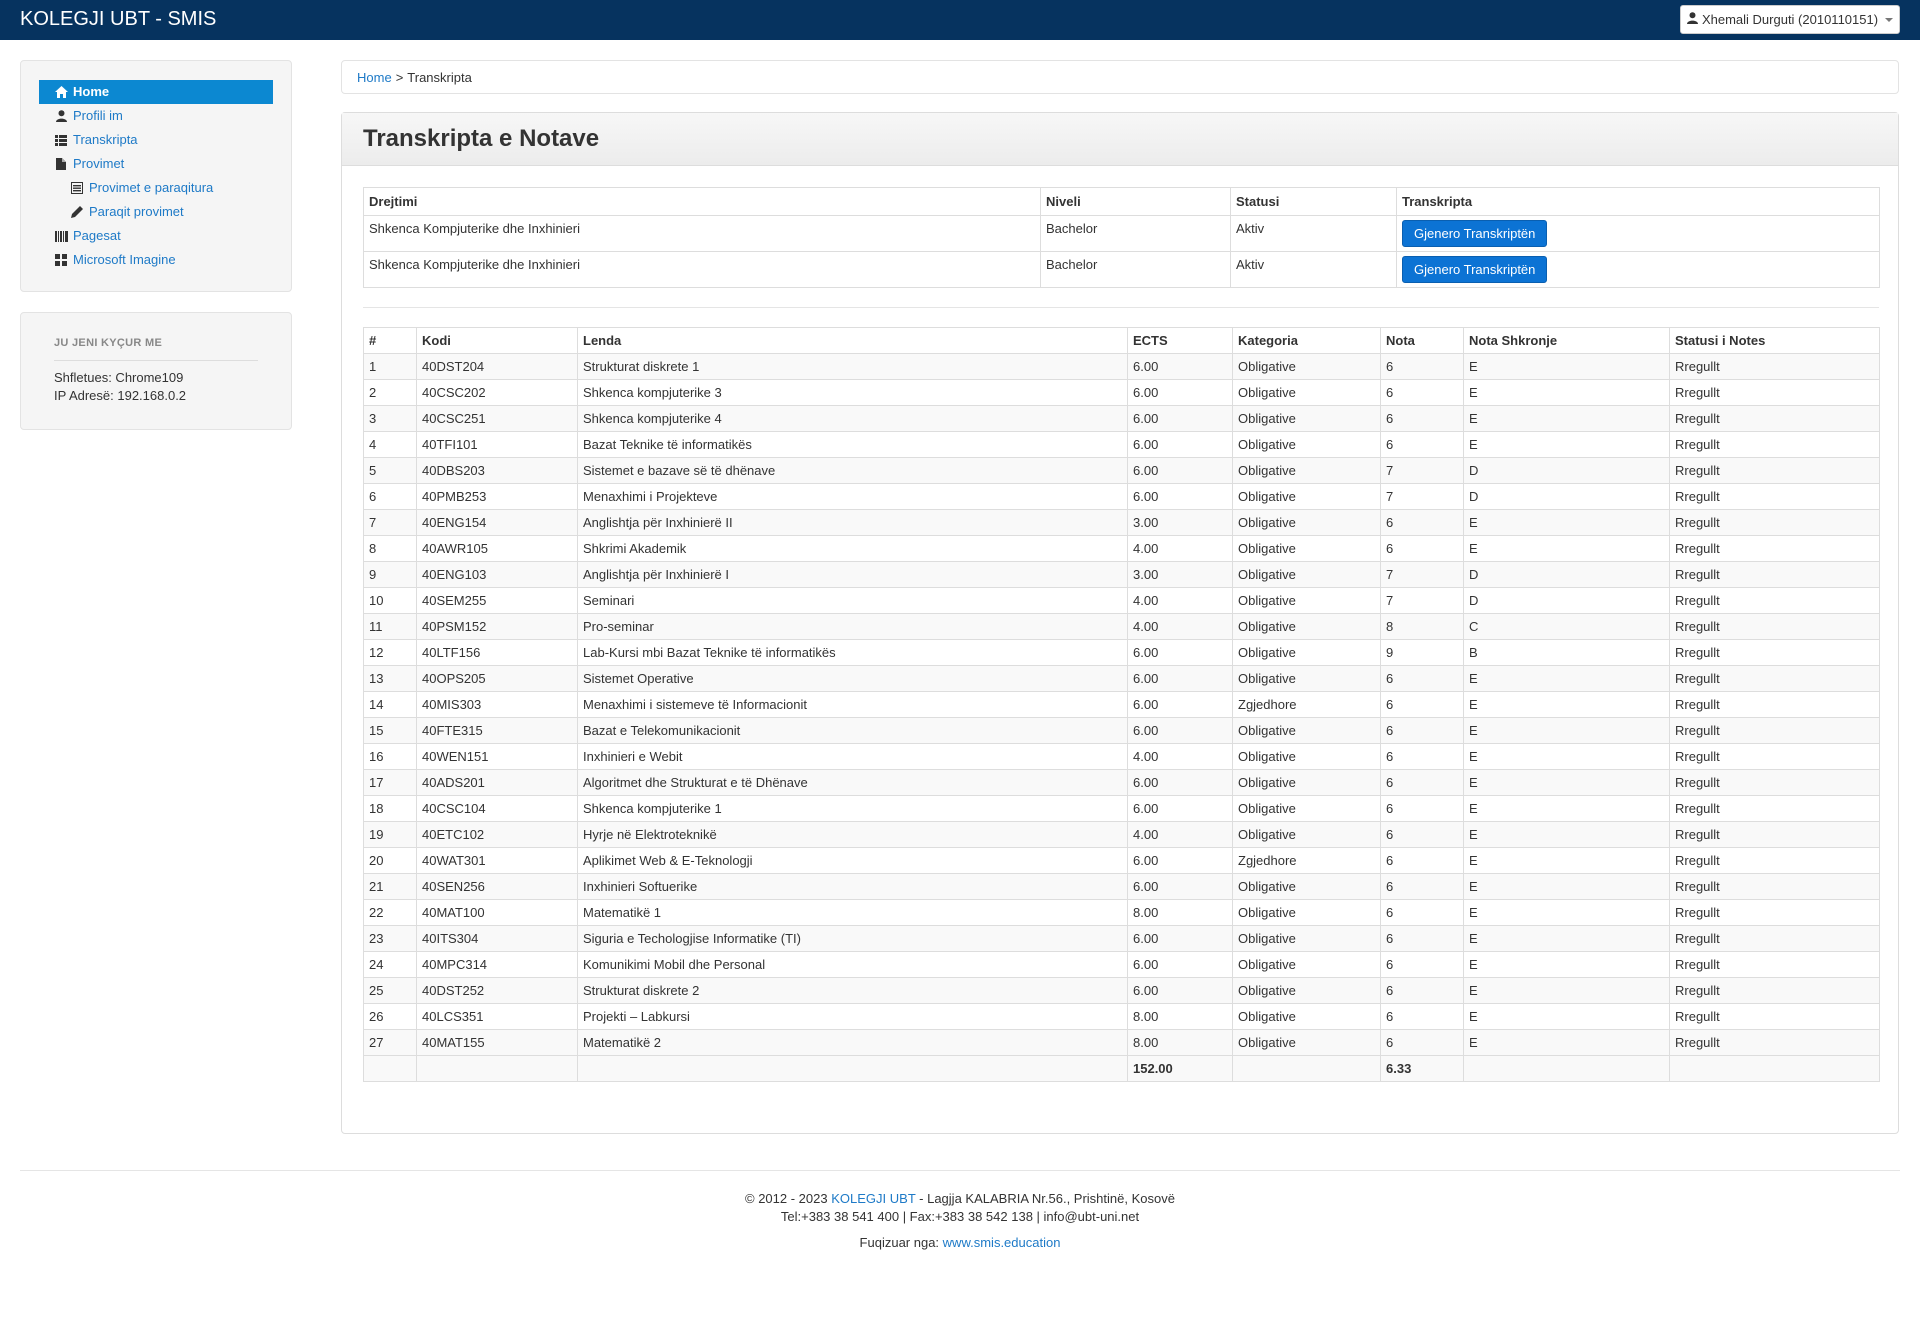 The width and height of the screenshot is (1920, 1320). I want to click on footer-divider, so click(960, 1170).